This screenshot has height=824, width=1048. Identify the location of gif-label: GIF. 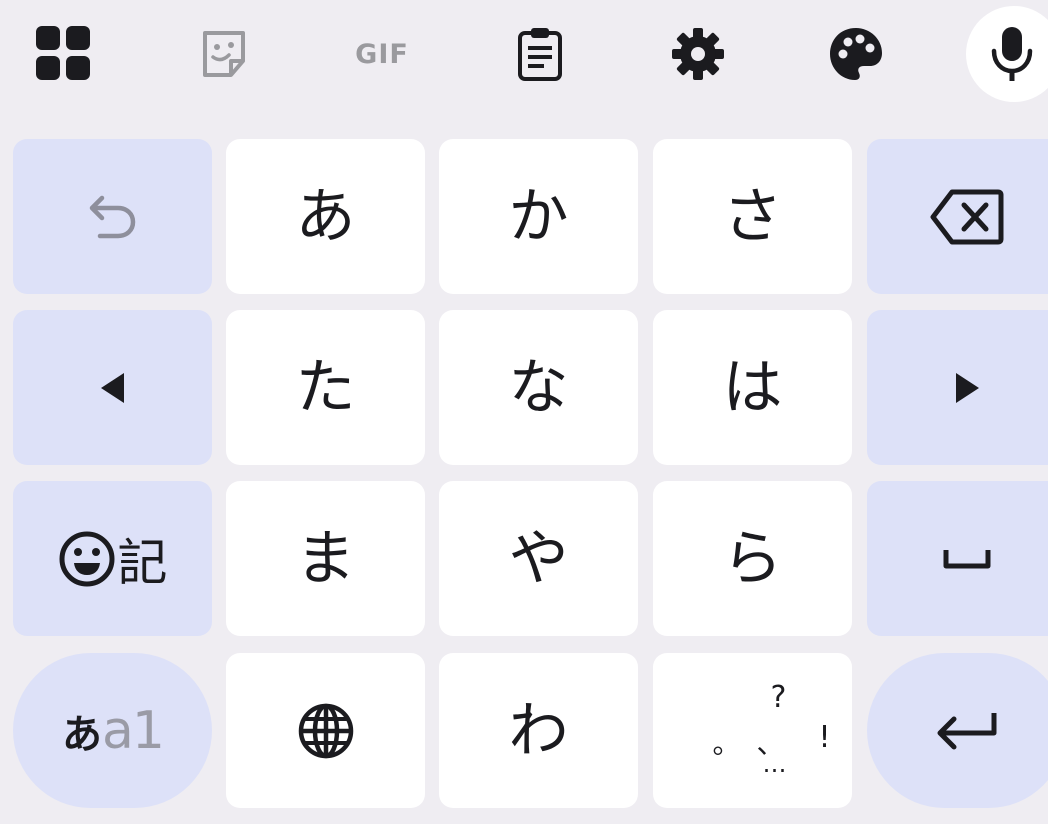
(382, 54).